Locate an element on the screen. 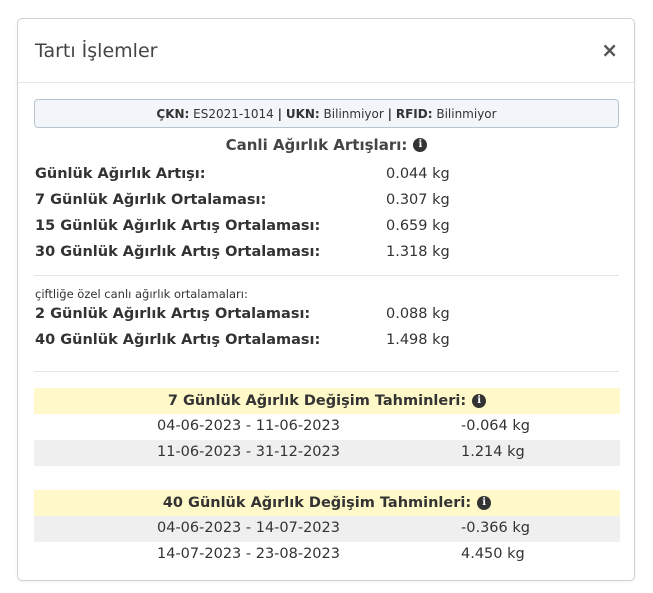 This screenshot has width=653, height=593. row-label: 15 Günlük Ağırlık Artış Ortalaması: is located at coordinates (178, 226).